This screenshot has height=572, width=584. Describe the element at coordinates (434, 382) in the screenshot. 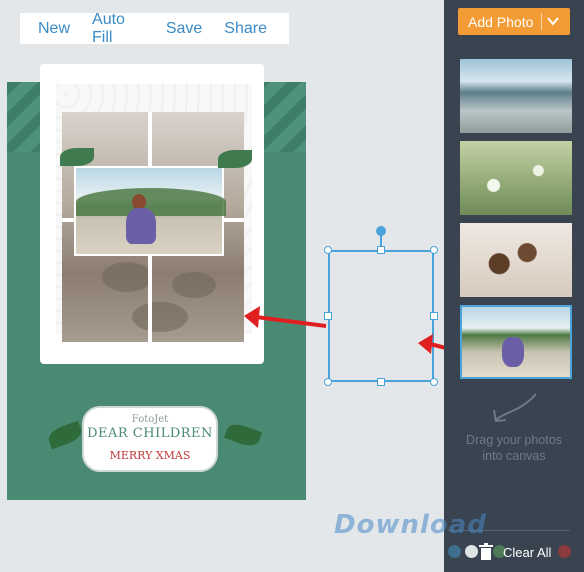

I see `resize-handle-bottom-right` at that location.